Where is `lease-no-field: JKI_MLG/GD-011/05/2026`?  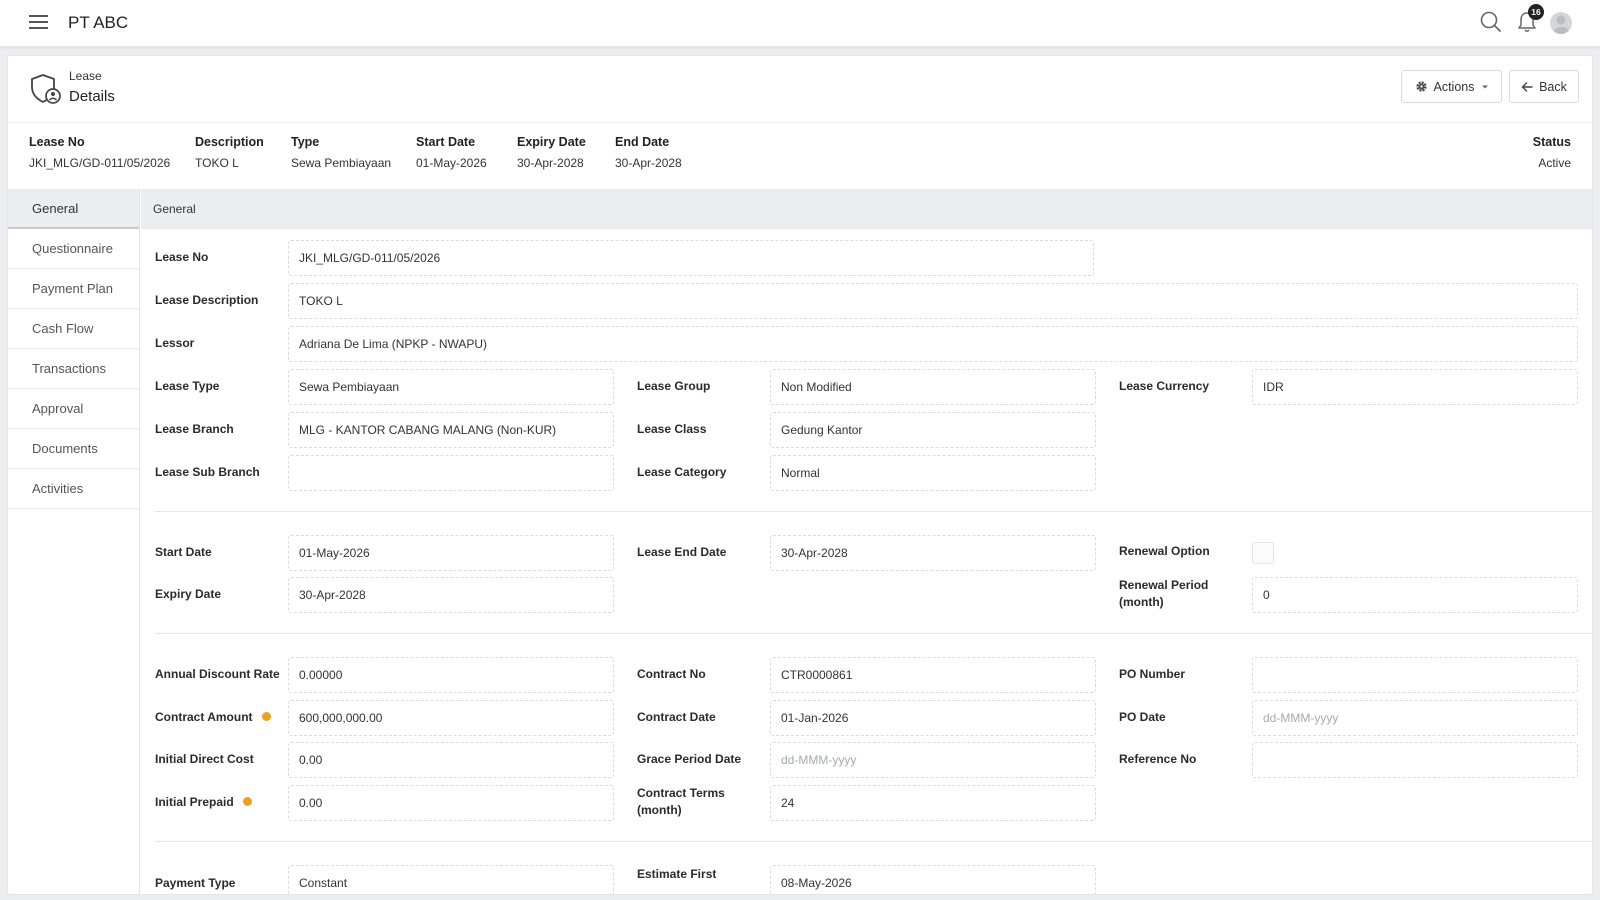 lease-no-field: JKI_MLG/GD-011/05/2026 is located at coordinates (691, 258).